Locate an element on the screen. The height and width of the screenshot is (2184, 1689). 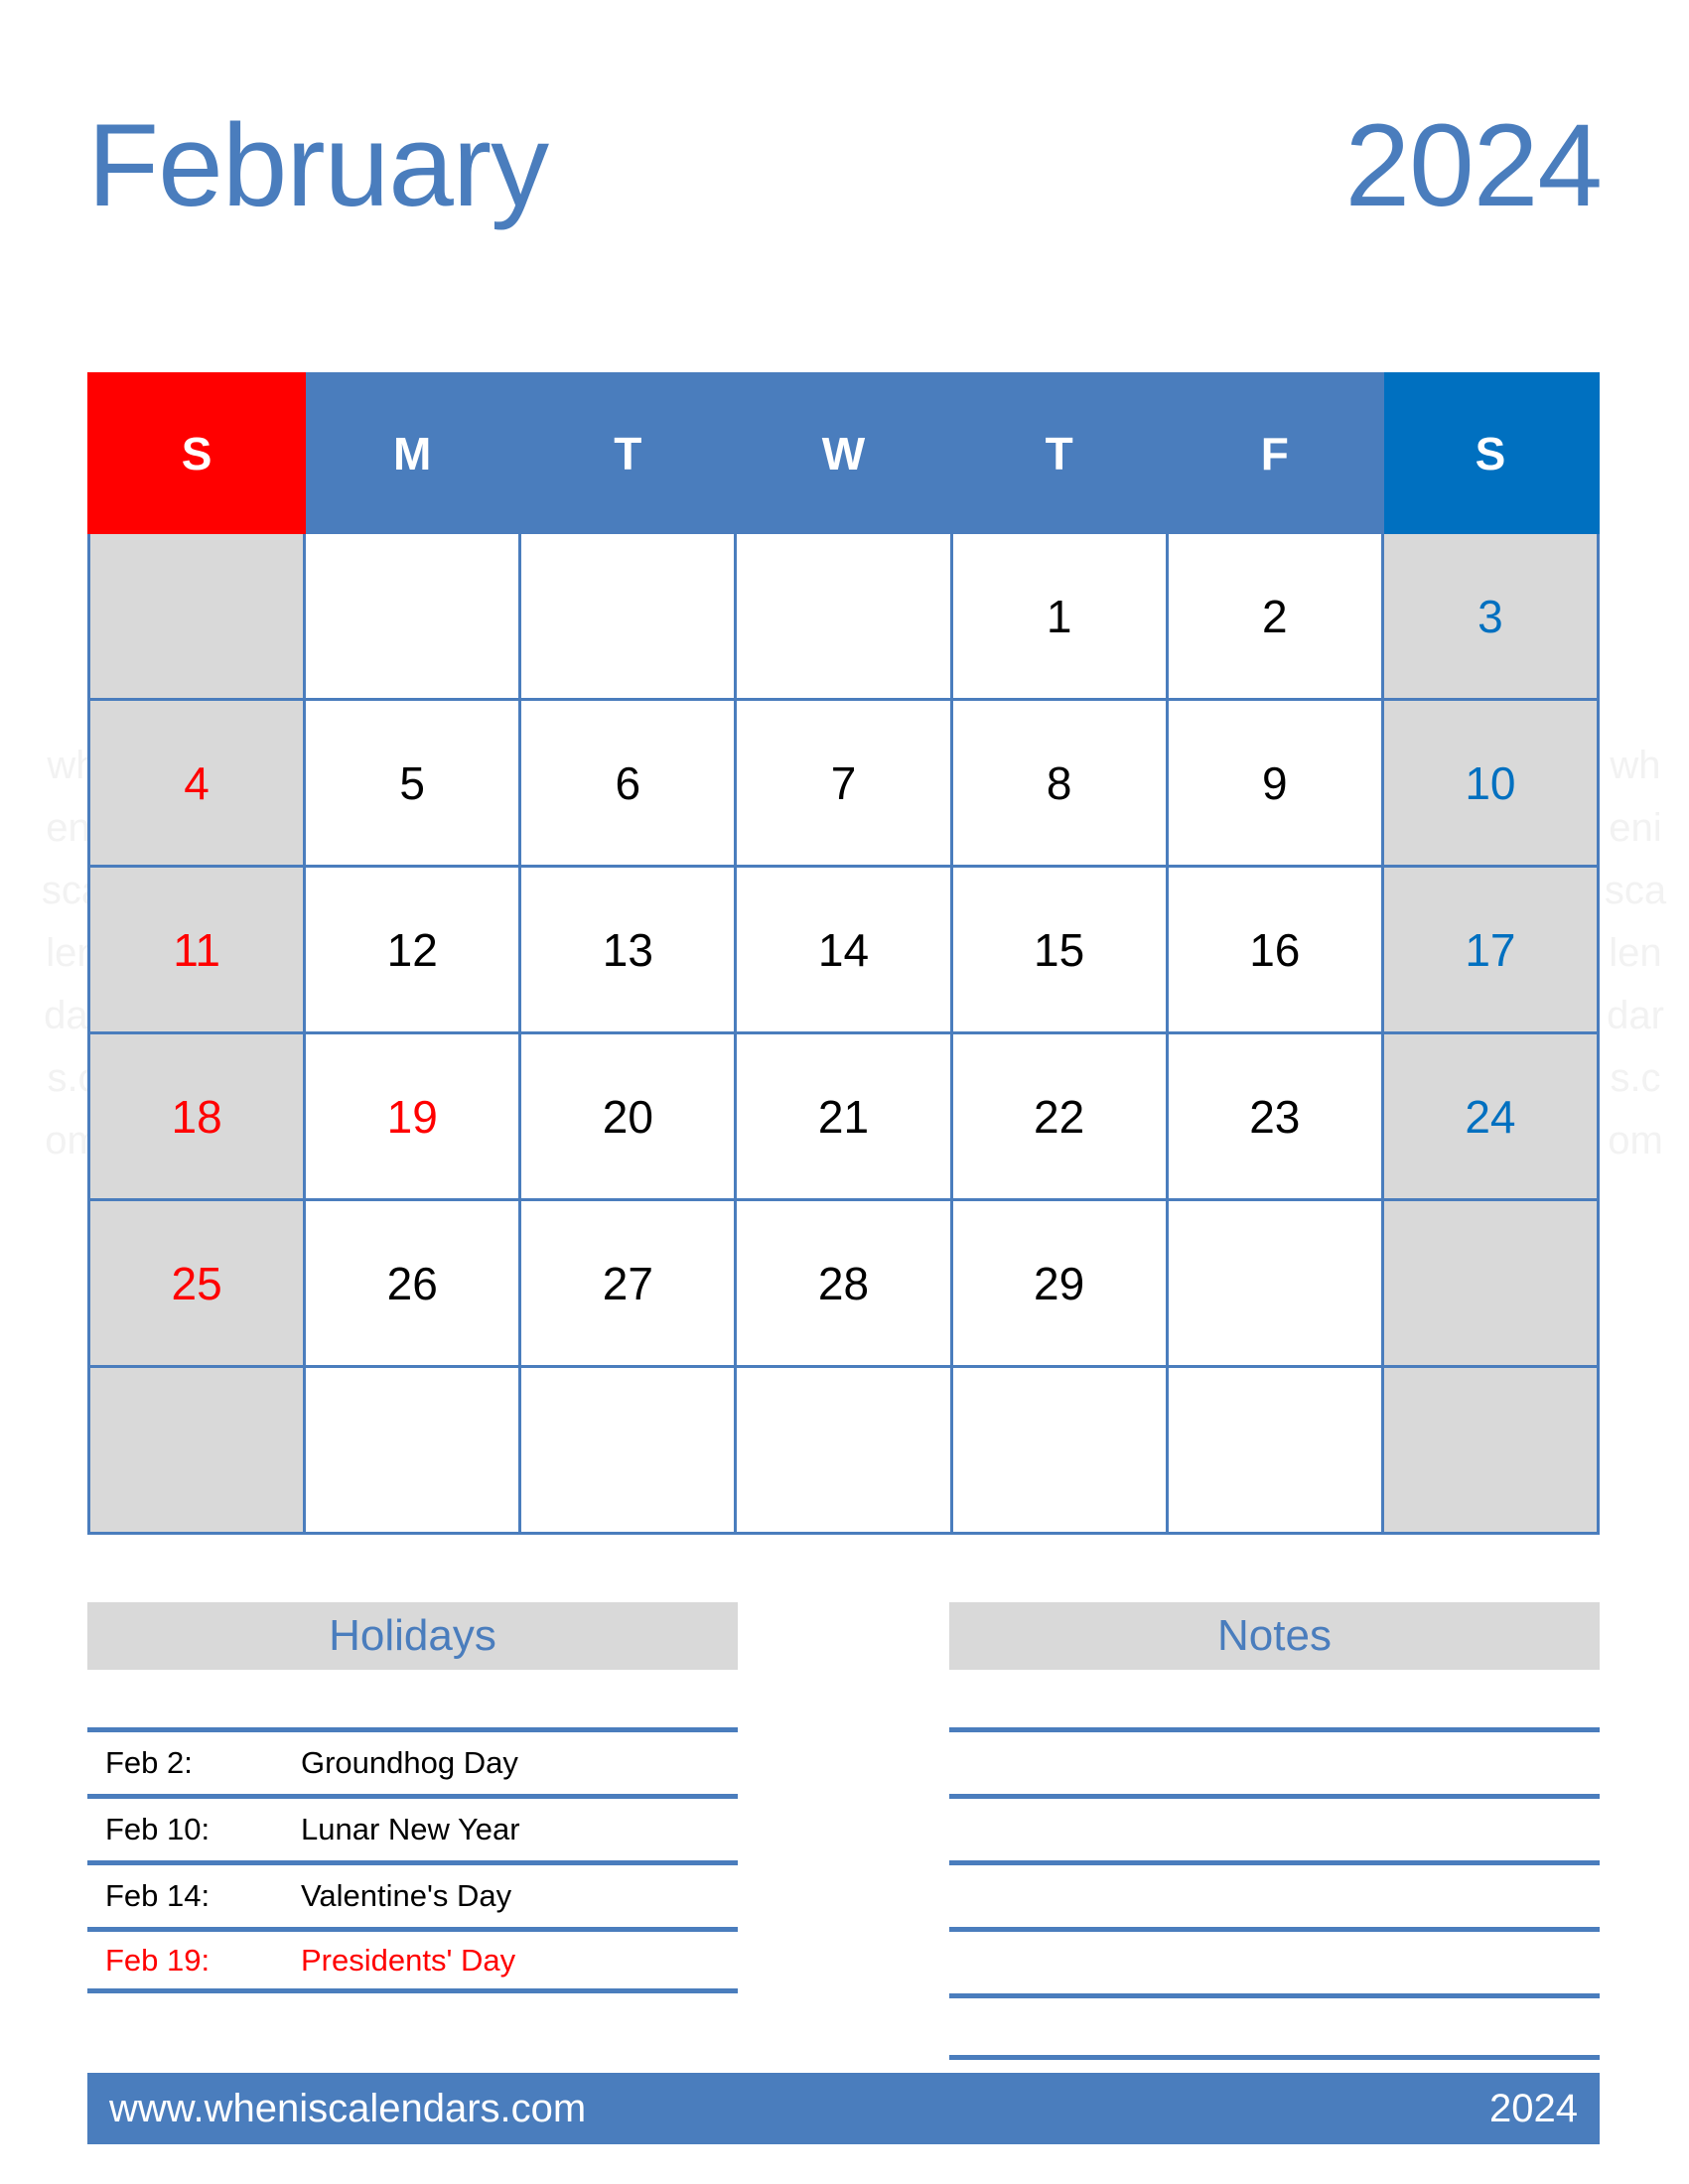
notes-panel: Notes is located at coordinates (1275, 1831).